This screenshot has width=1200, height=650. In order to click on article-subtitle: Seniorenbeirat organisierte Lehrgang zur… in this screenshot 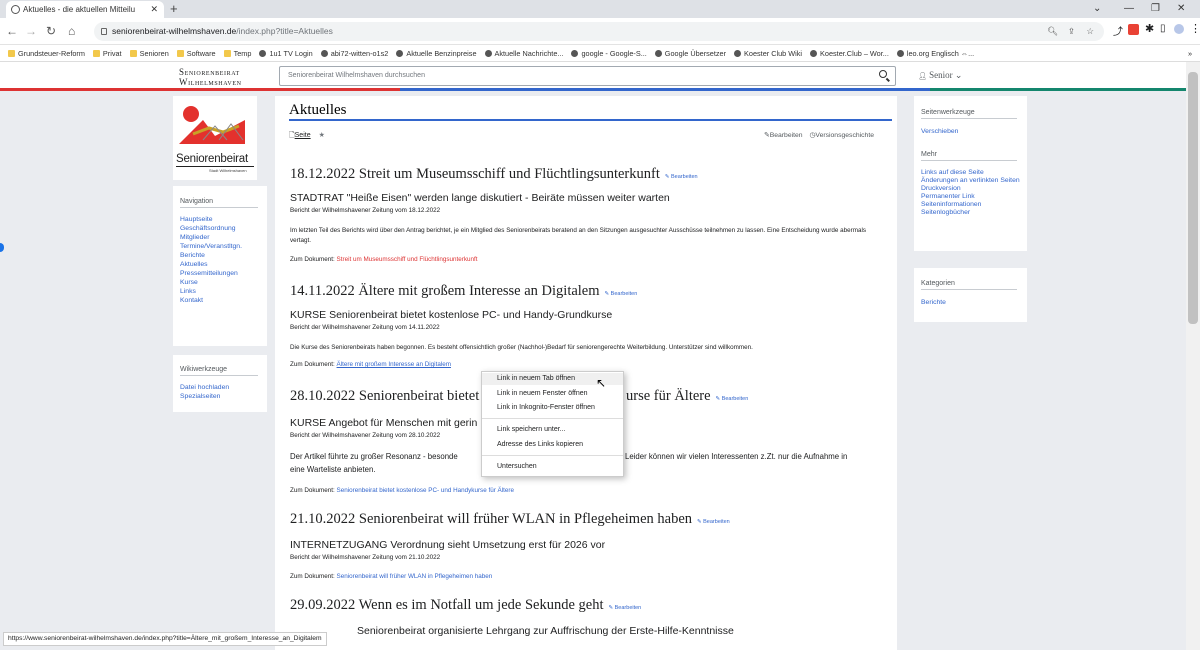, I will do `click(545, 631)`.